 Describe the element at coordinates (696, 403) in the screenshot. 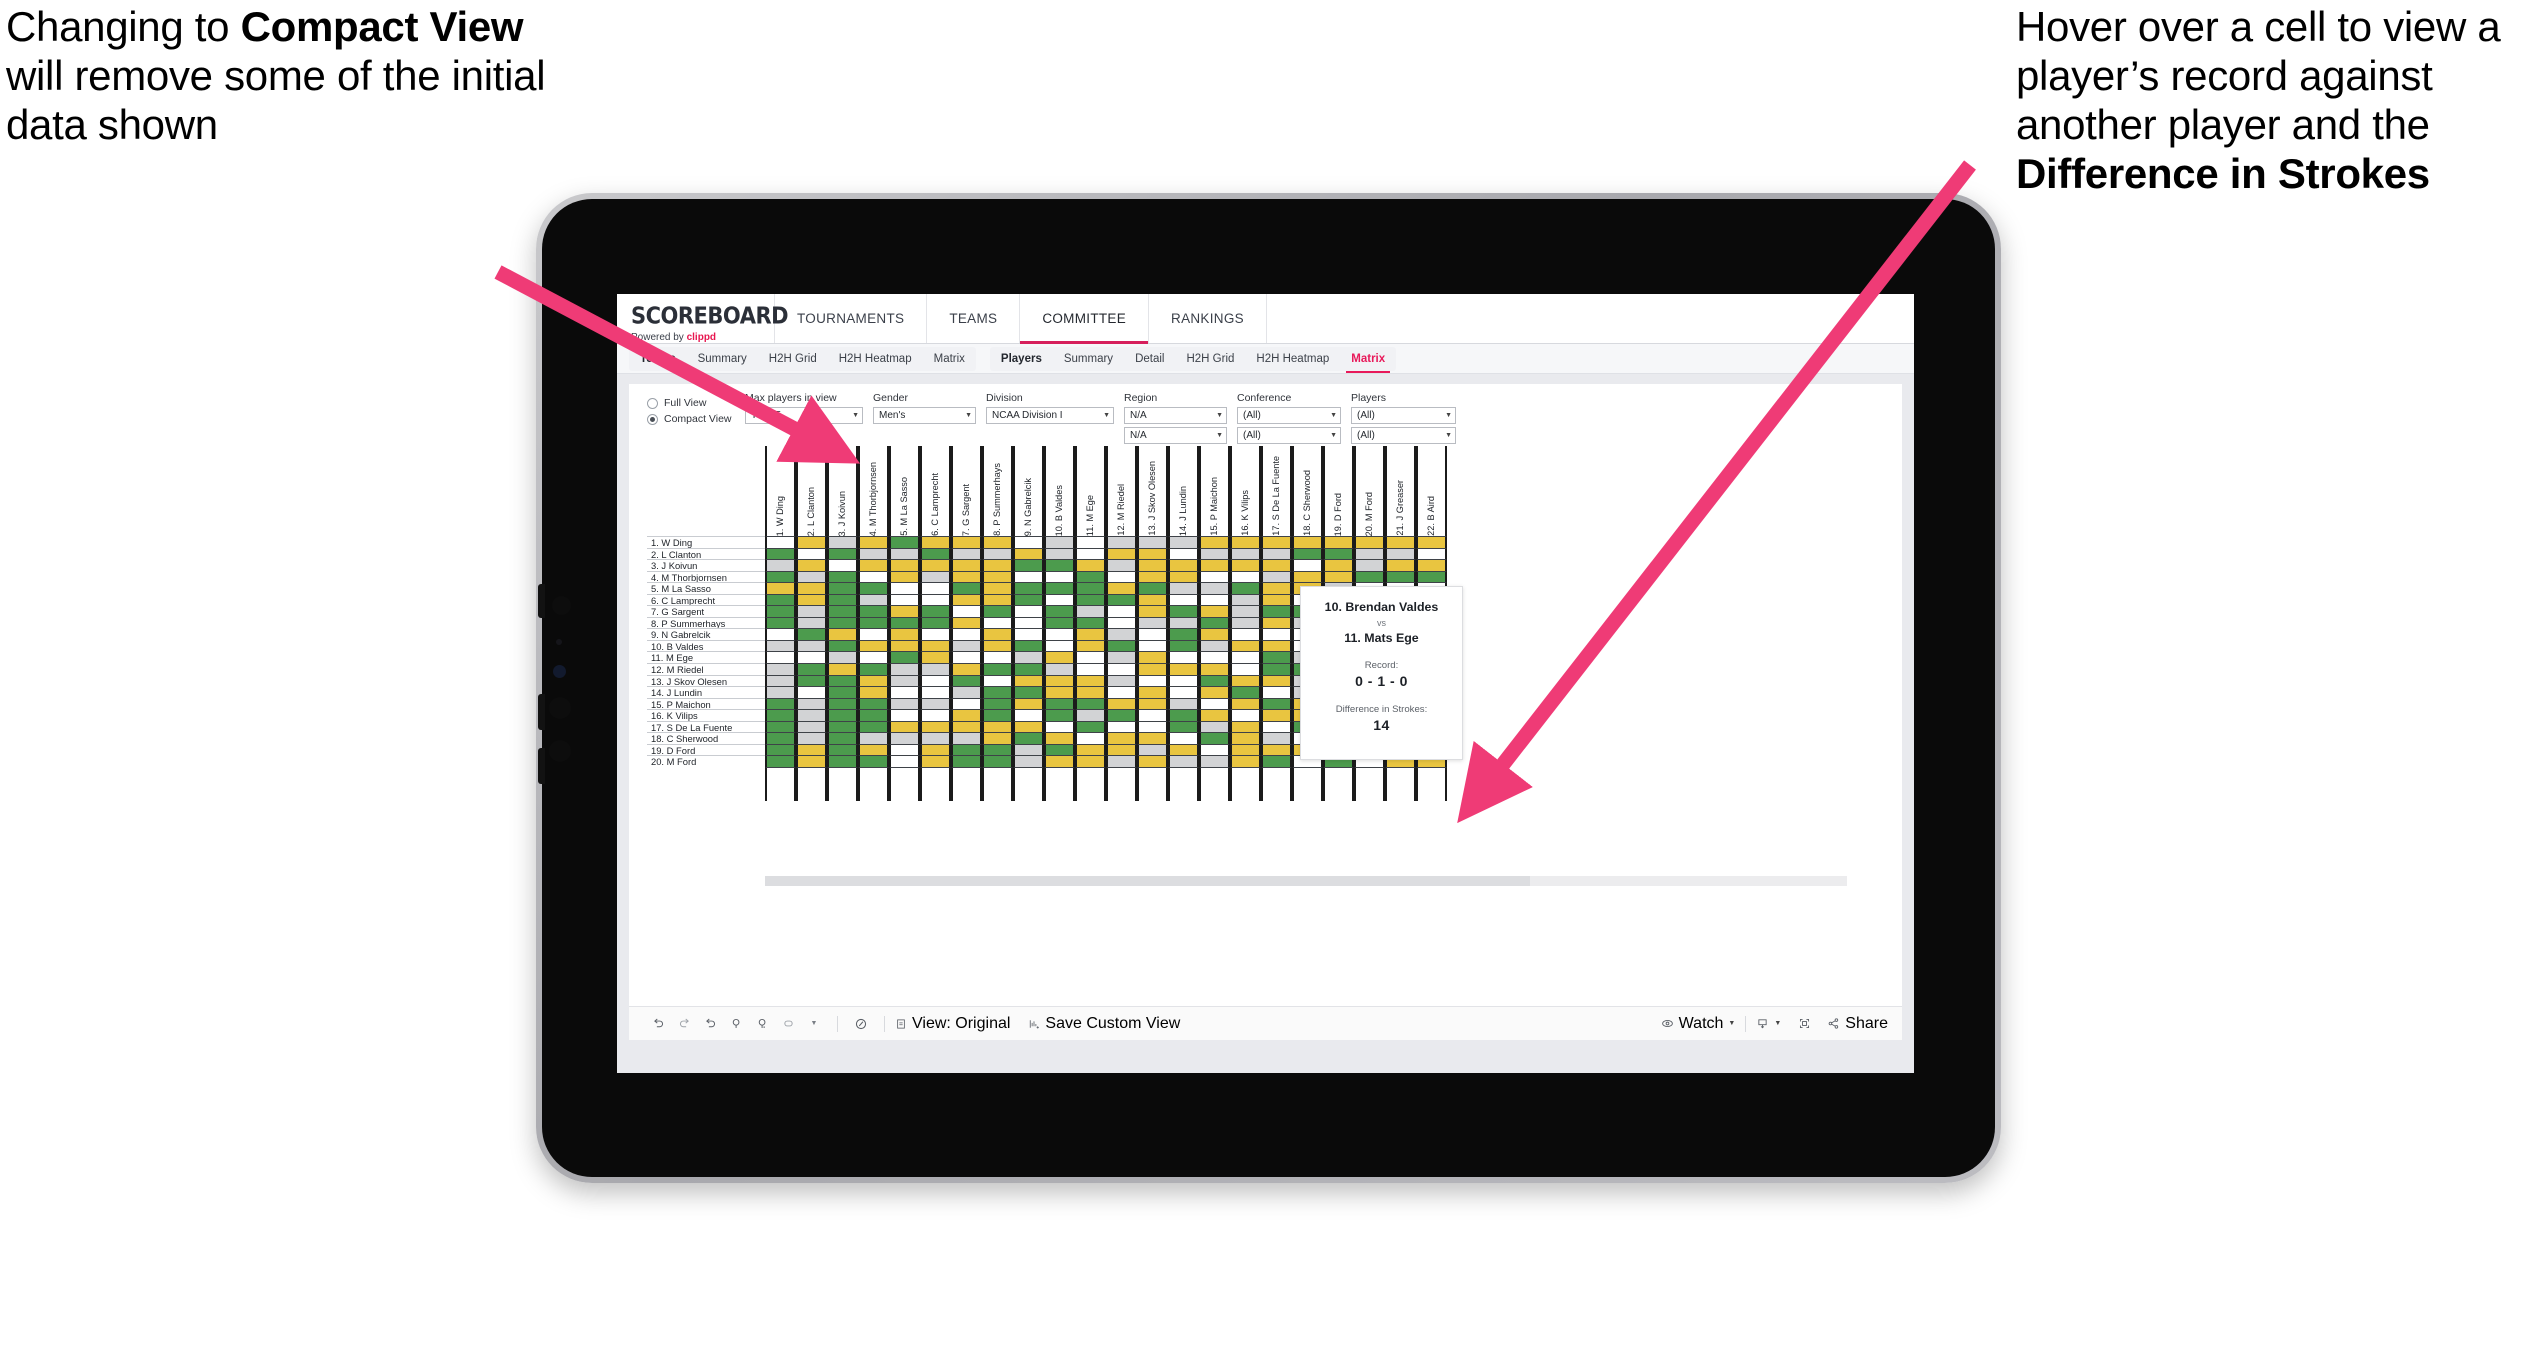

I see `radio-full-view: Full View` at that location.